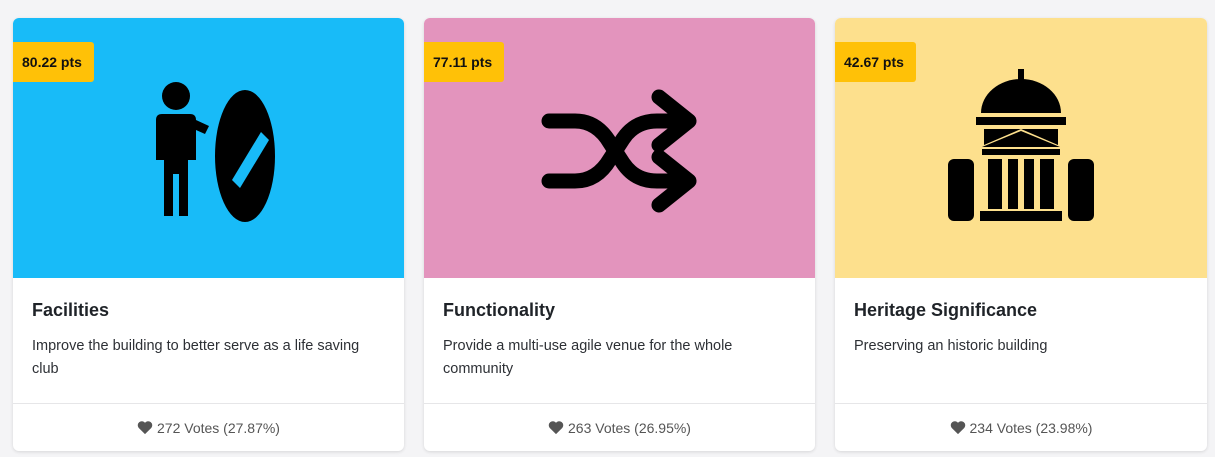 The width and height of the screenshot is (1215, 457). I want to click on heritage-building-icon, so click(1021, 145).